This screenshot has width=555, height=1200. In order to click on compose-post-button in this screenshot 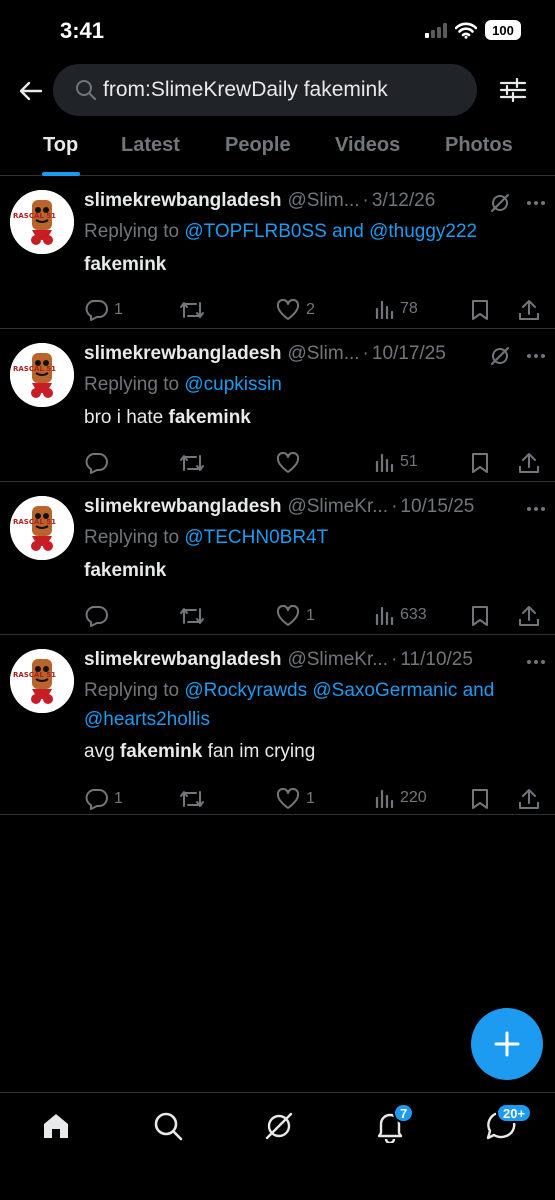, I will do `click(507, 1044)`.